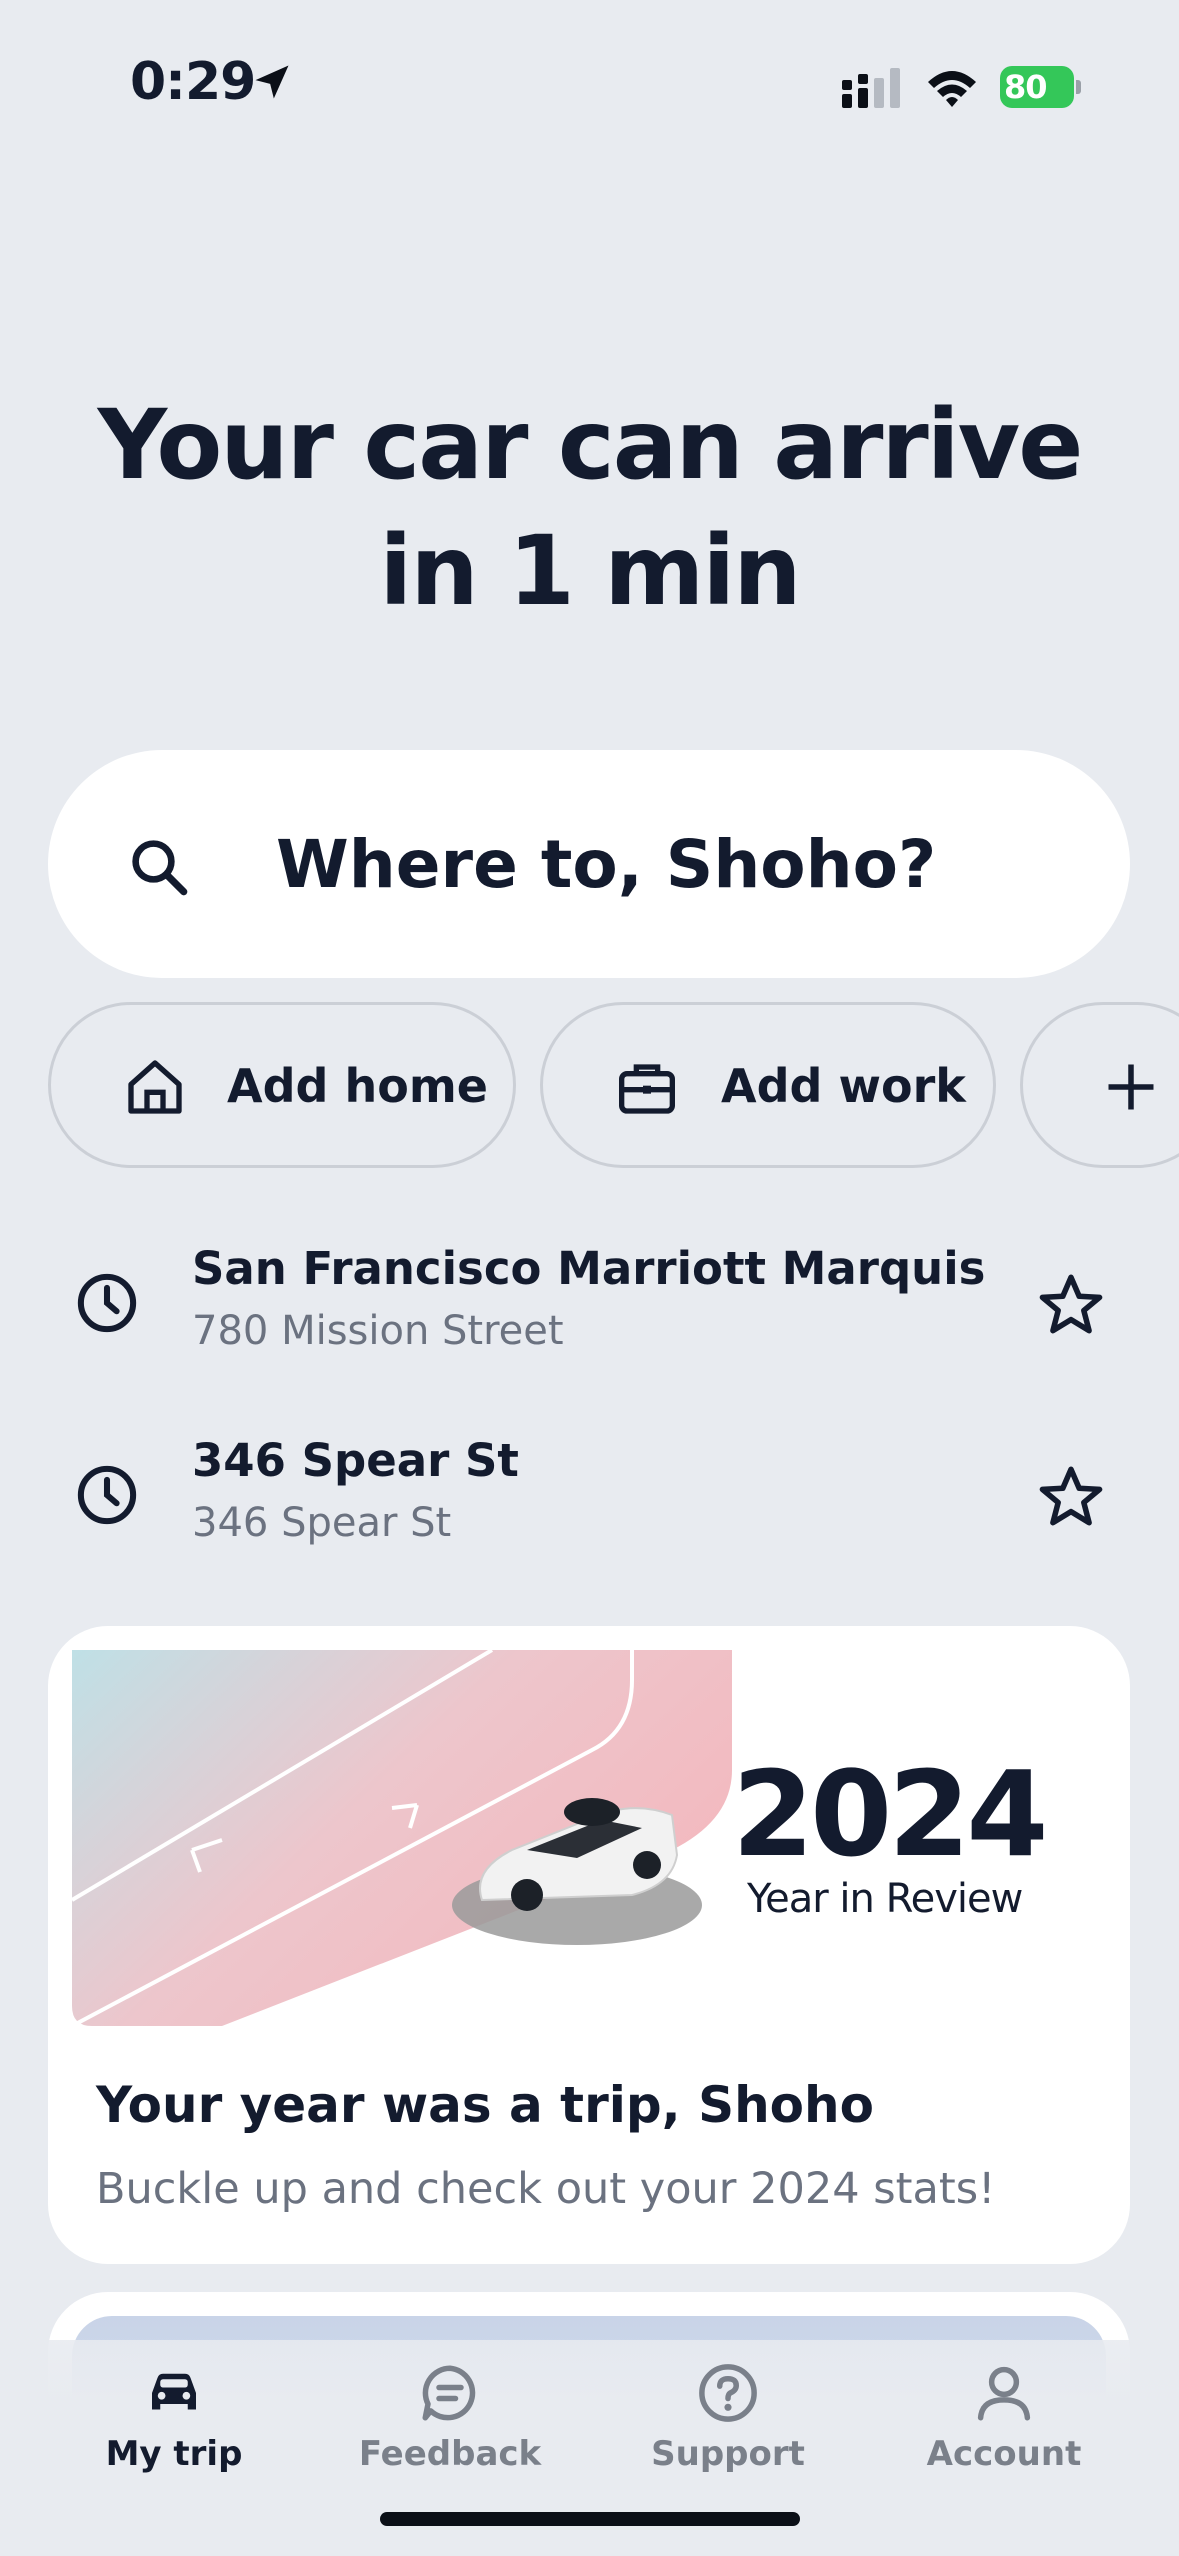 The height and width of the screenshot is (2556, 1179). Describe the element at coordinates (647, 1089) in the screenshot. I see `briefcase-icon` at that location.